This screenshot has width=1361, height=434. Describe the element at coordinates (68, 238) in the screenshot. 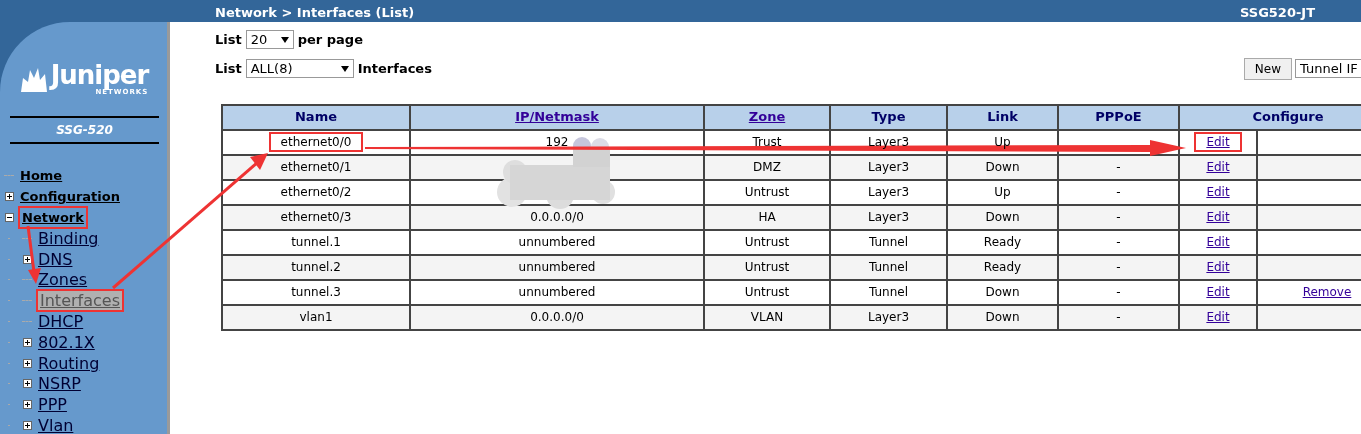

I see `nav-item: Binding` at that location.